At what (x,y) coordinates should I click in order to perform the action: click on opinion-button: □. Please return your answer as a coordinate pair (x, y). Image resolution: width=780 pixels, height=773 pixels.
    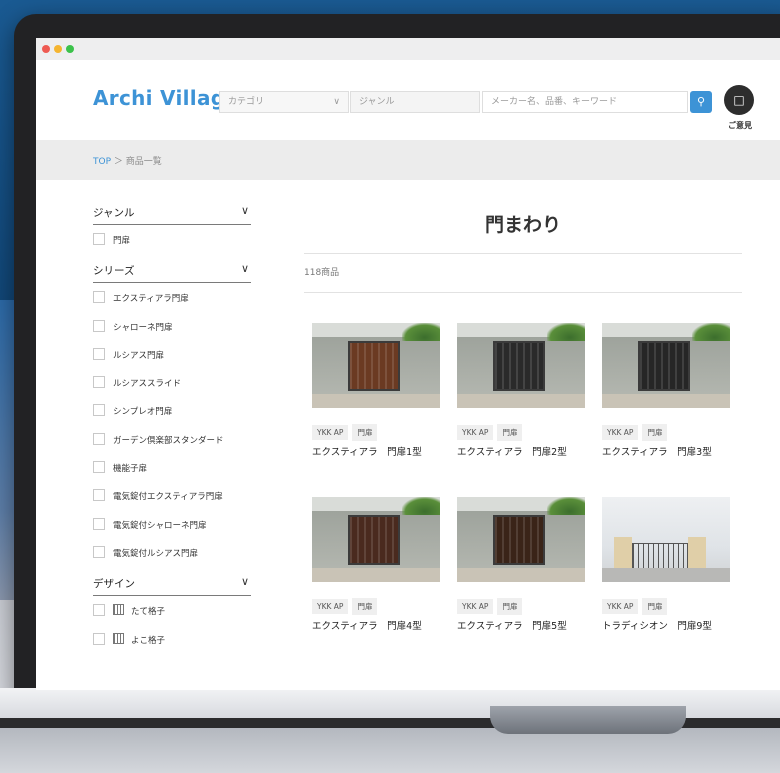
    Looking at the image, I should click on (739, 100).